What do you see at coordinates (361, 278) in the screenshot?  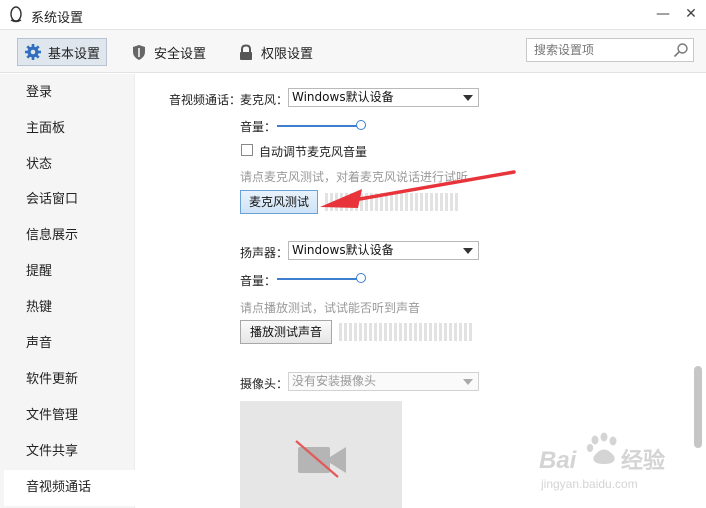 I see `speaker-volume-knob` at bounding box center [361, 278].